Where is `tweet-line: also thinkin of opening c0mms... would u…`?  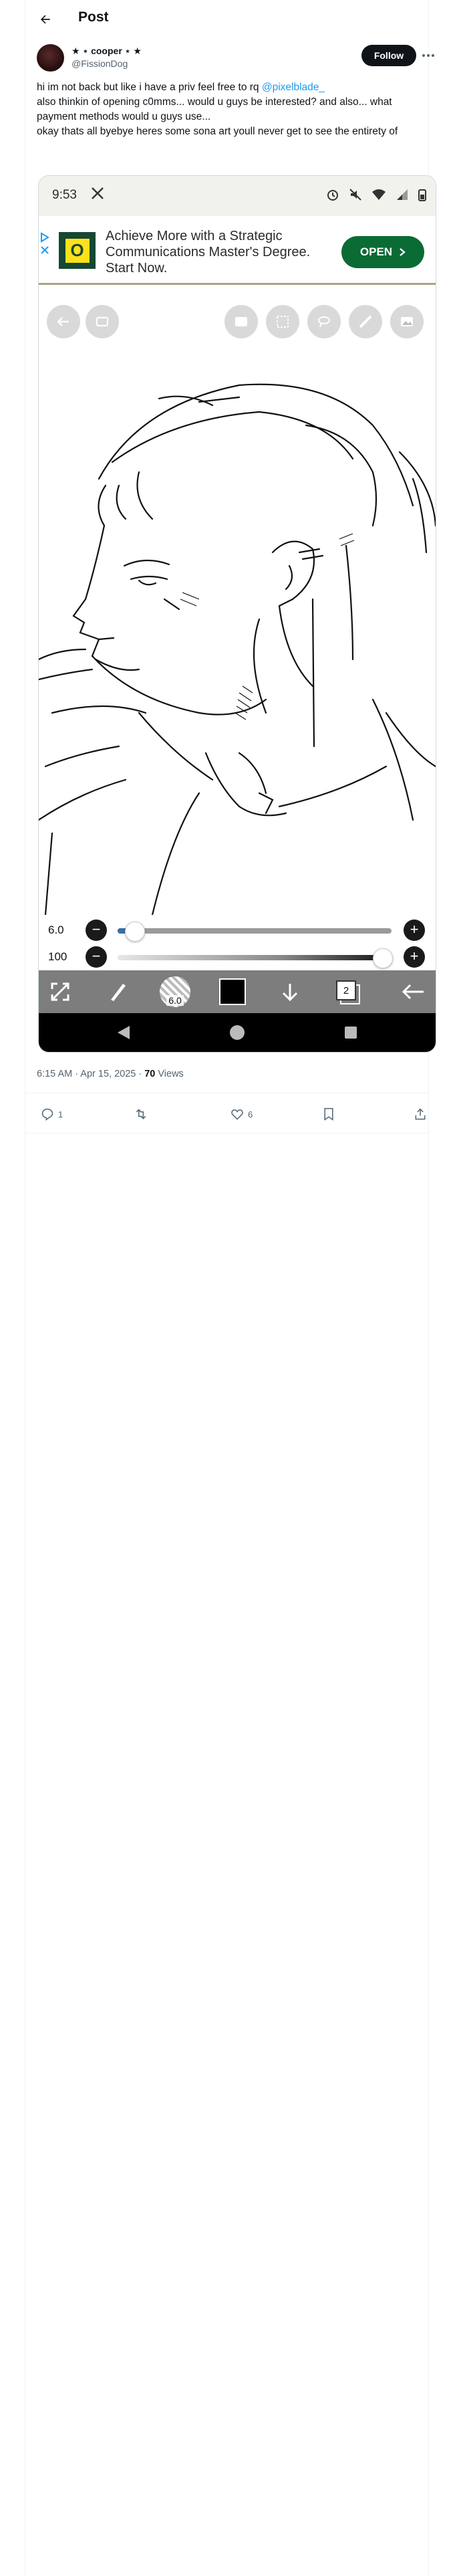
tweet-line: also thinkin of opening c0mms... would u… is located at coordinates (214, 109).